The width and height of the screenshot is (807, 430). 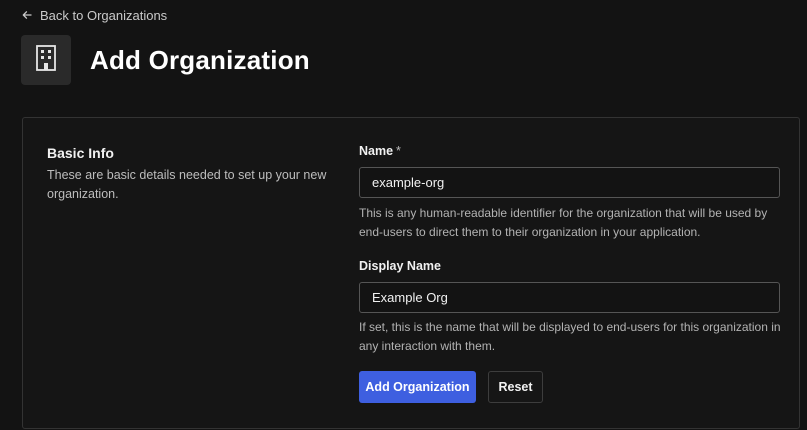 I want to click on section-title: Basic Info, so click(x=80, y=153).